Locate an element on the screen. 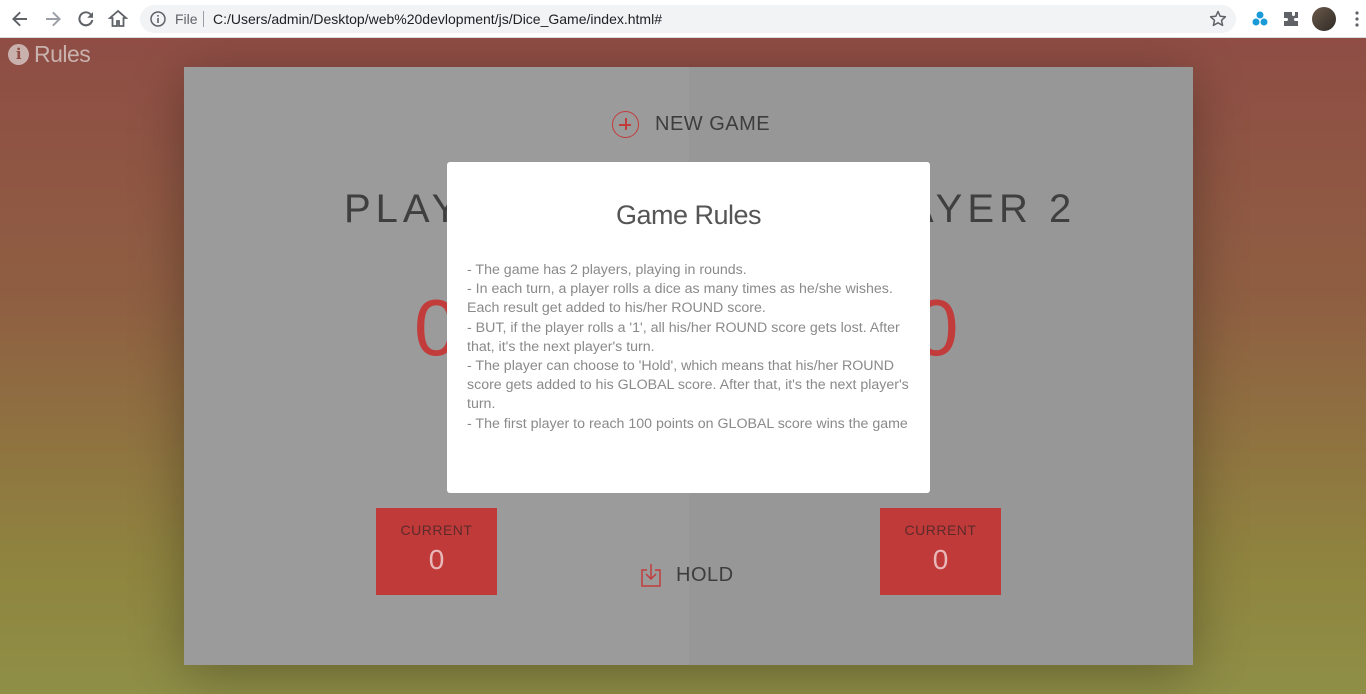 The height and width of the screenshot is (694, 1366). hold-button: HOLD is located at coordinates (687, 575).